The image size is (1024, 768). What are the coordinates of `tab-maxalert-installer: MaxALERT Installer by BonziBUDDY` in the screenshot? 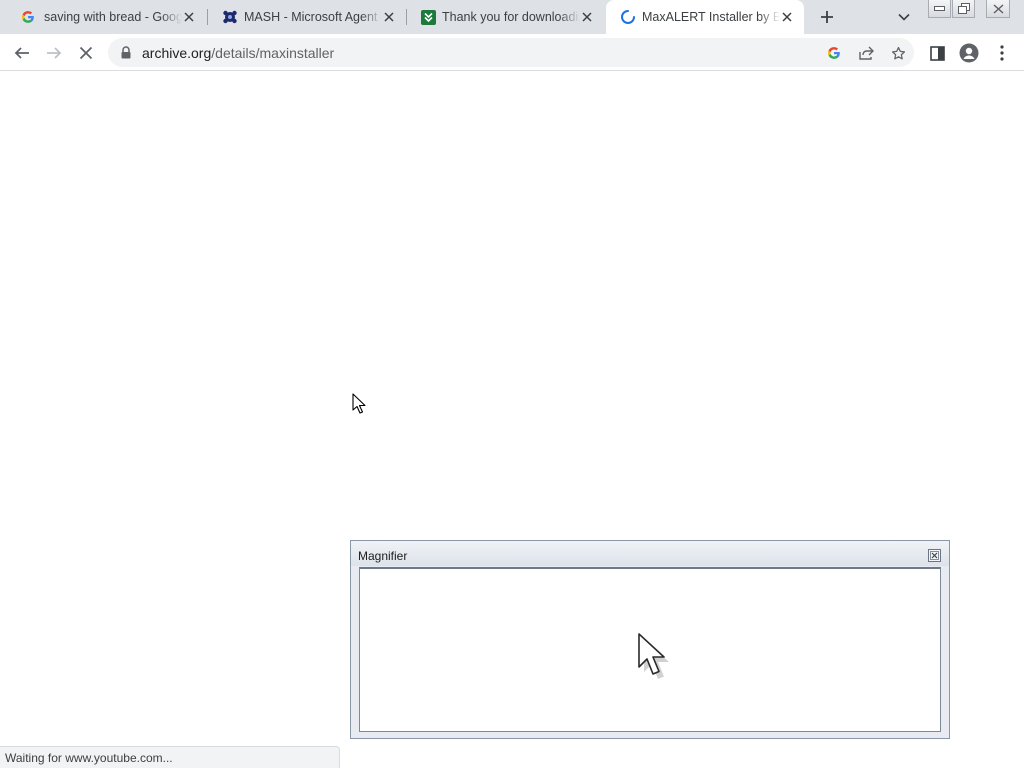 It's located at (705, 17).